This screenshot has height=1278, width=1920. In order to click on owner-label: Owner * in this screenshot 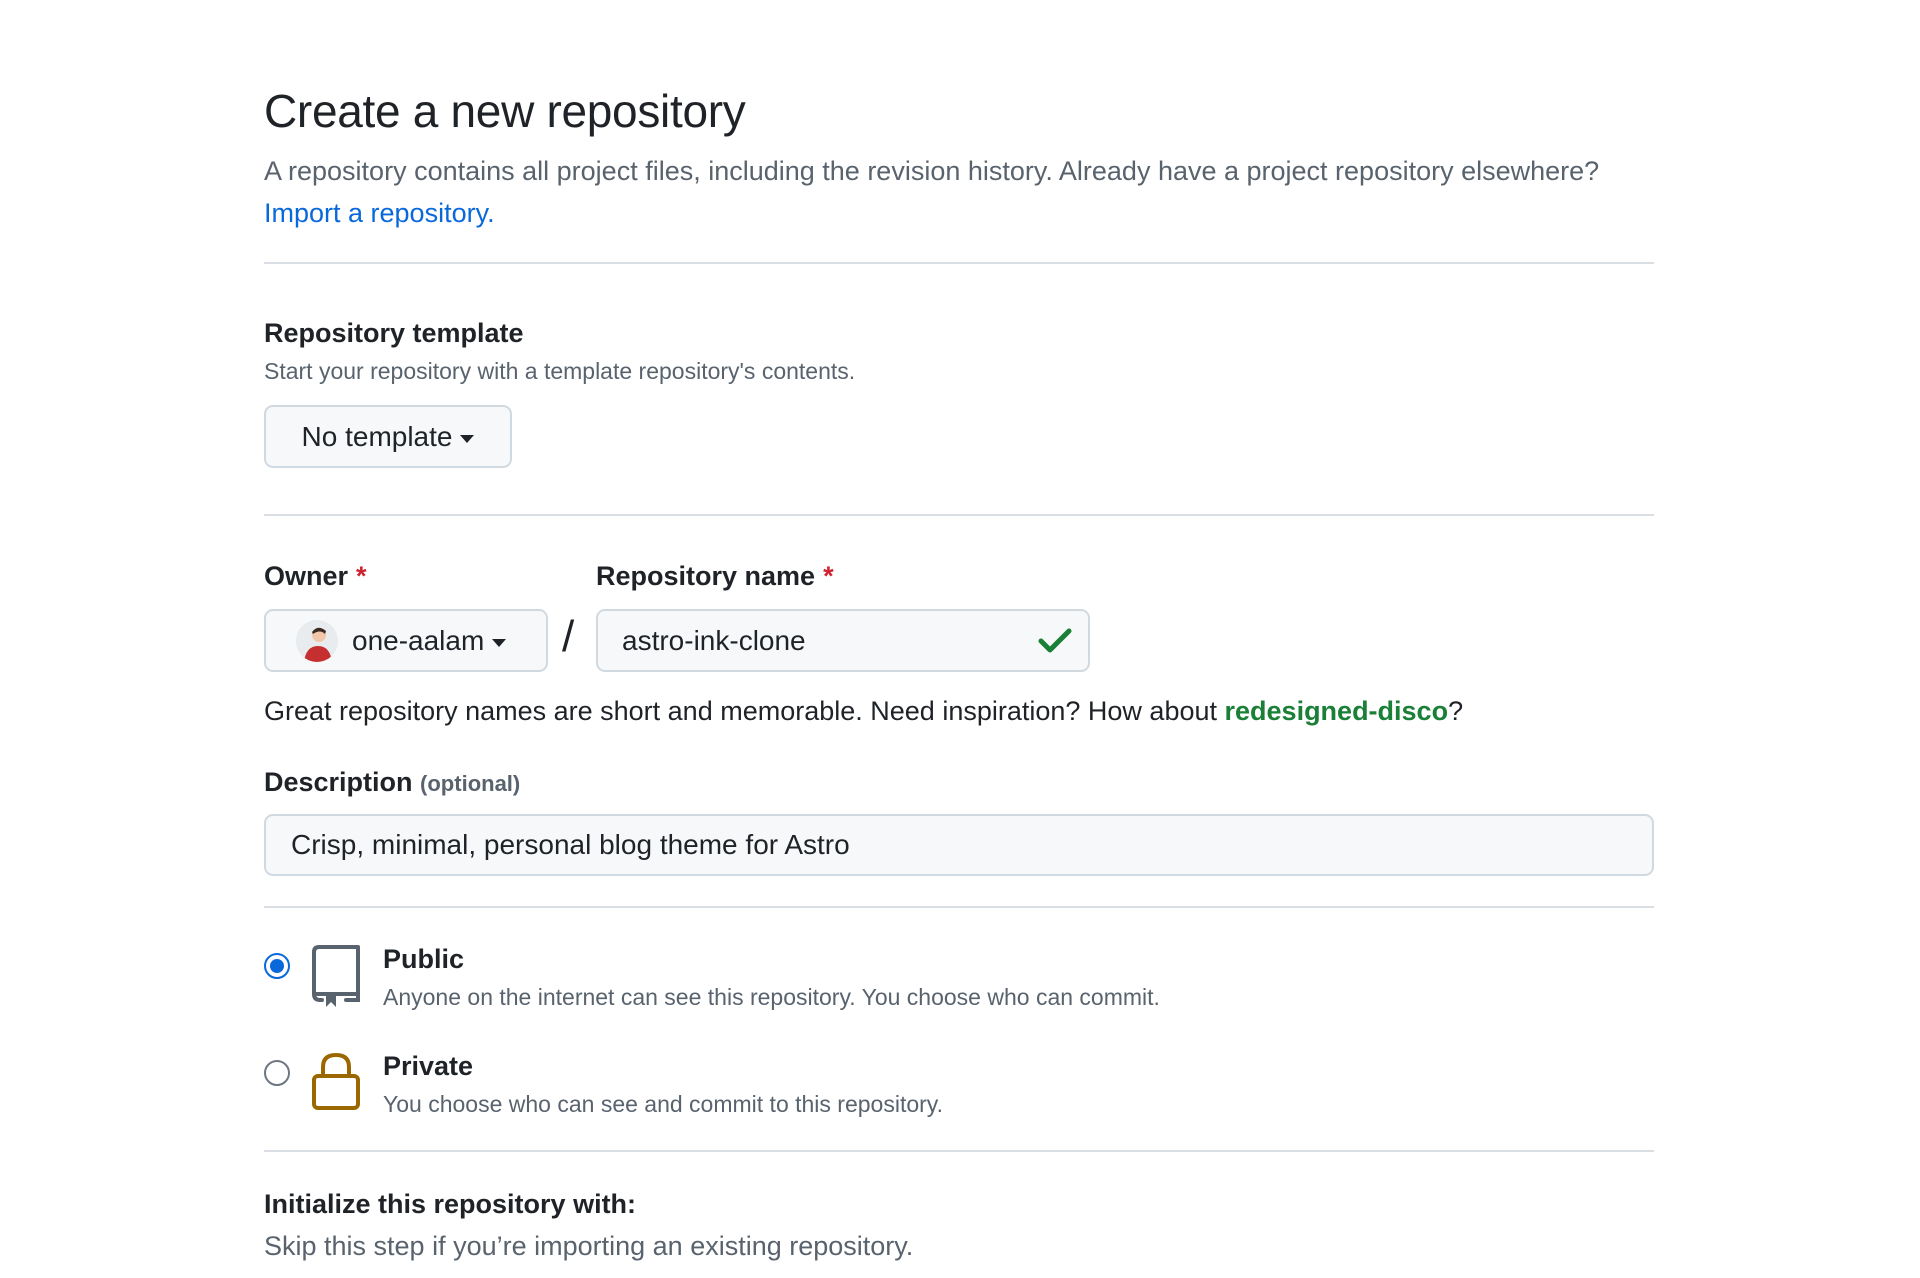, I will do `click(315, 576)`.